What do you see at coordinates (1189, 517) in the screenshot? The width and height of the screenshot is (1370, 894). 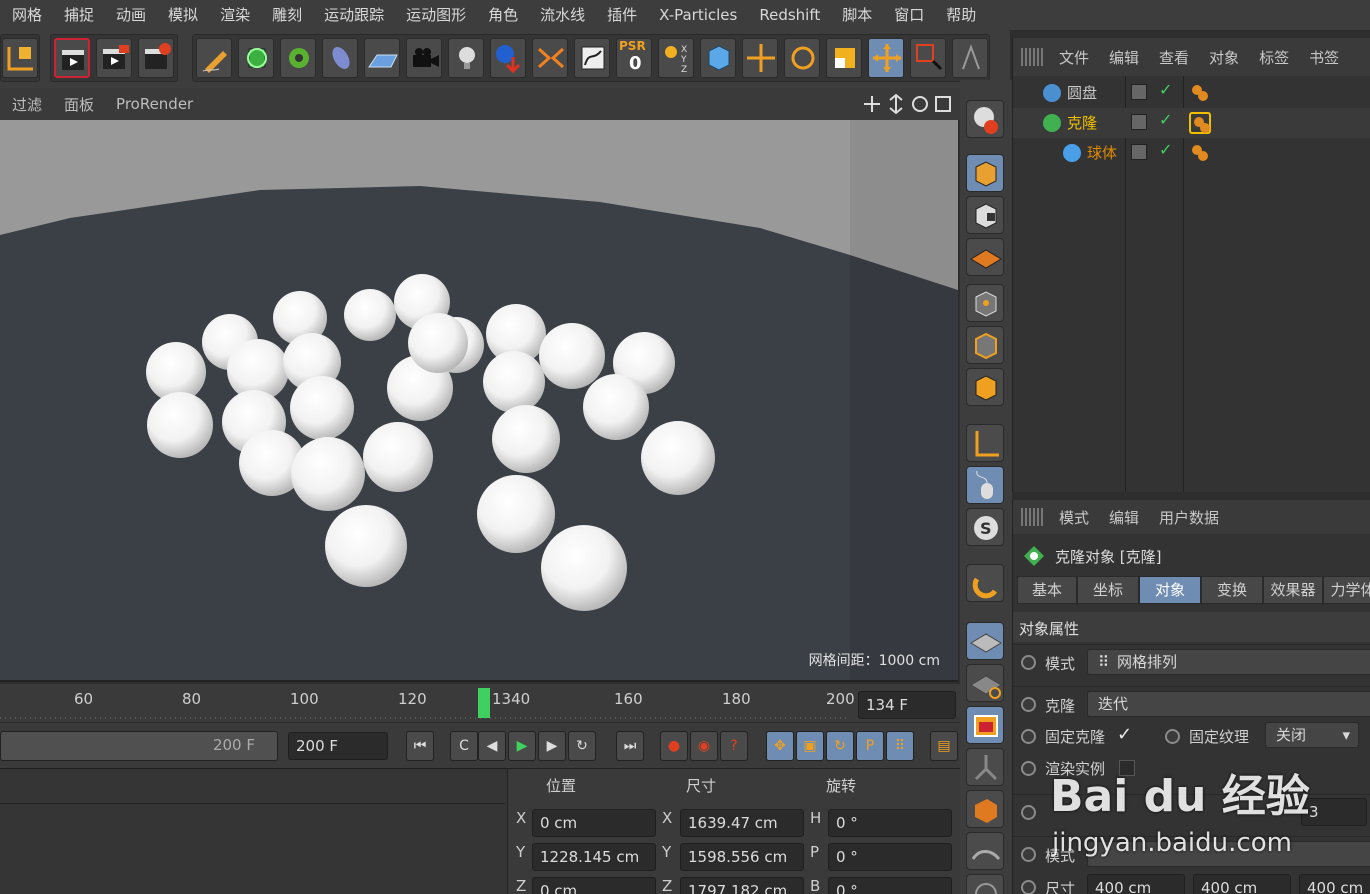 I see `attribute-menu-item: 用户数据` at bounding box center [1189, 517].